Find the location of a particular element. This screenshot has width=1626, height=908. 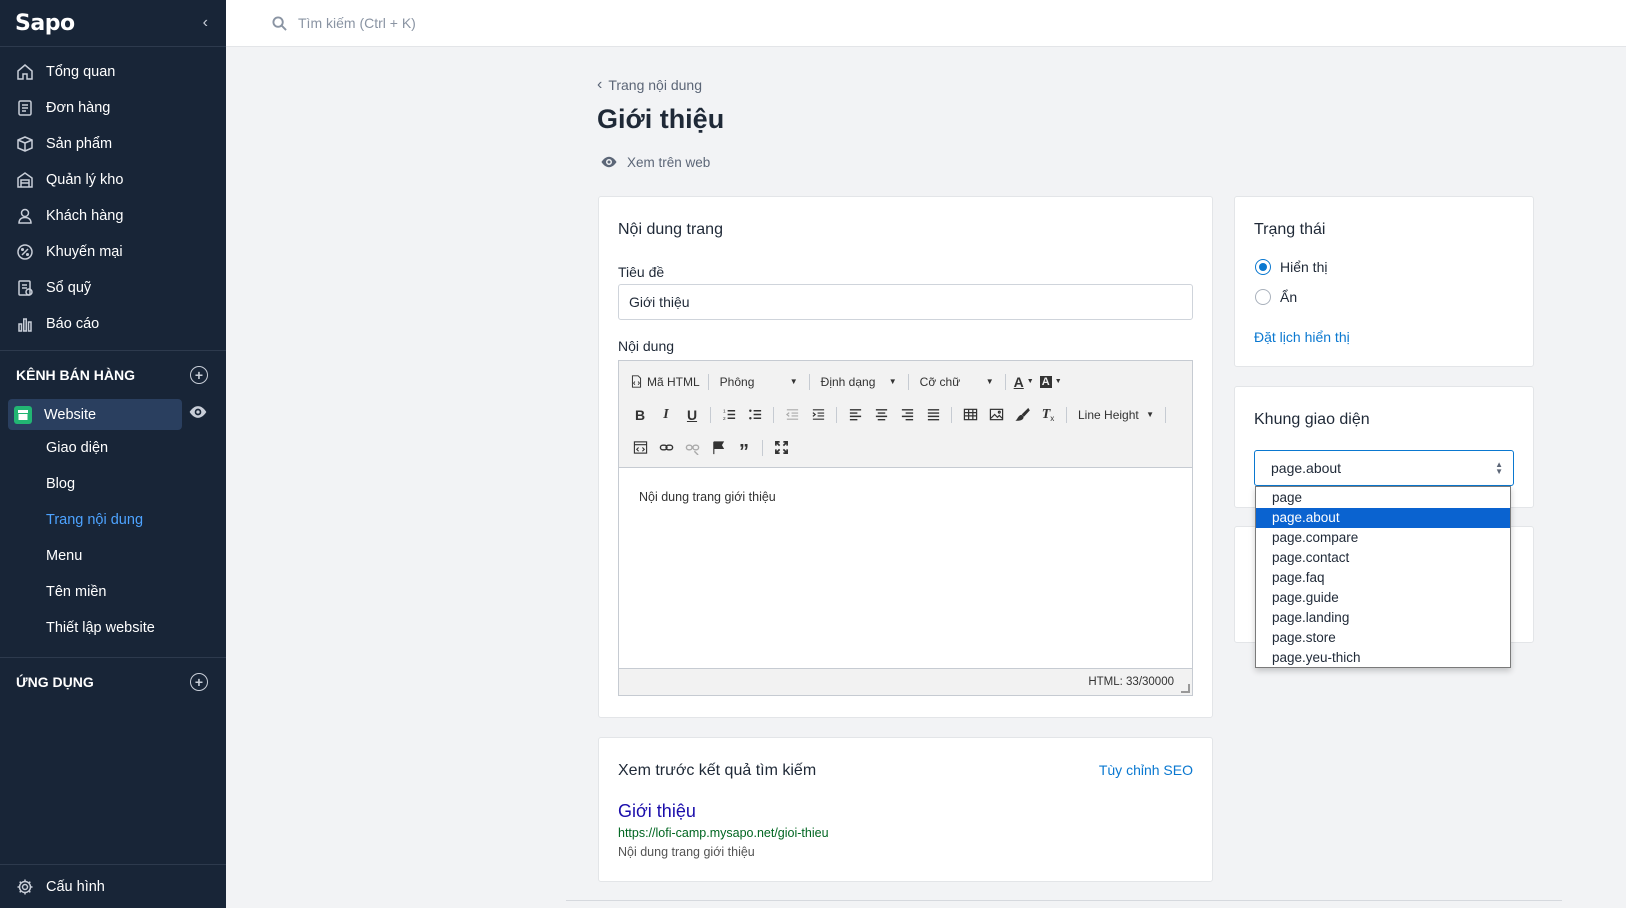

sidebar-item-cashbook: Sổ quỹ is located at coordinates (113, 288).